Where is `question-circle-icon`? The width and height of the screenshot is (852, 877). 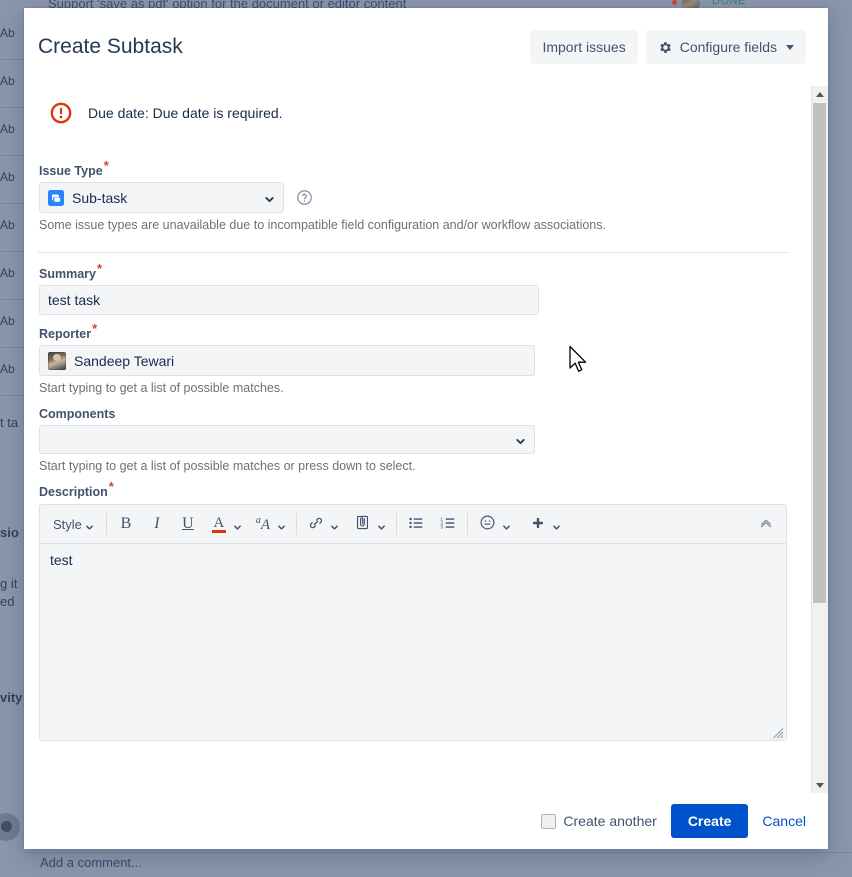 question-circle-icon is located at coordinates (304, 197).